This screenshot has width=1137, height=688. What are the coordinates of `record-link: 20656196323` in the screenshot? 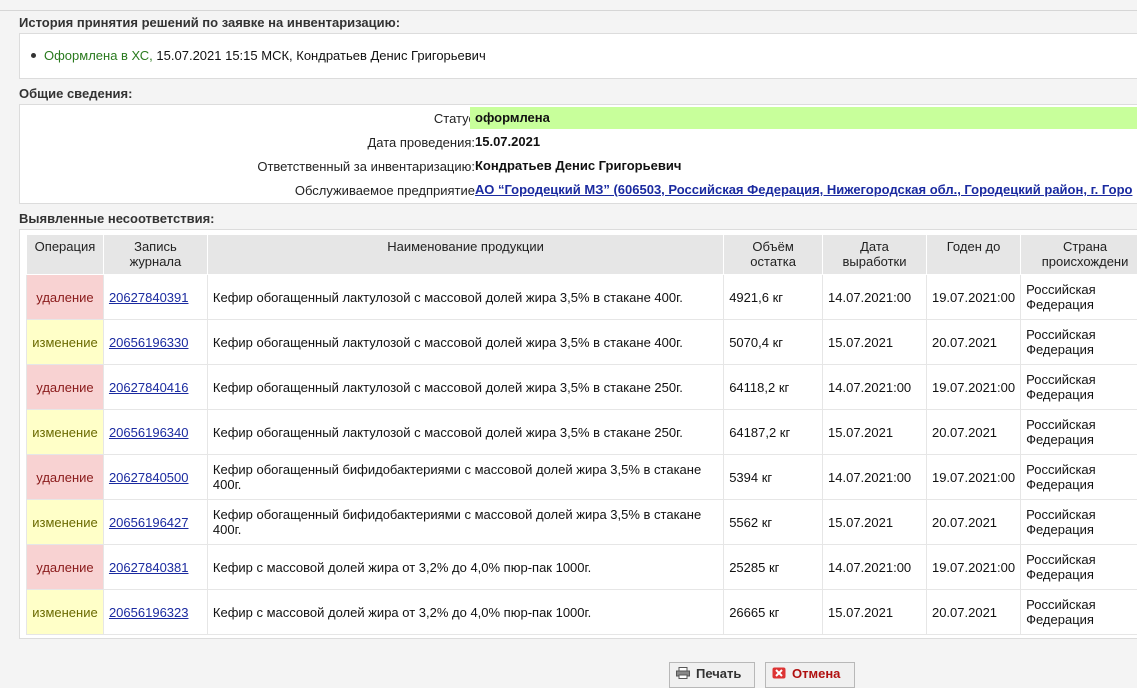 It's located at (149, 612).